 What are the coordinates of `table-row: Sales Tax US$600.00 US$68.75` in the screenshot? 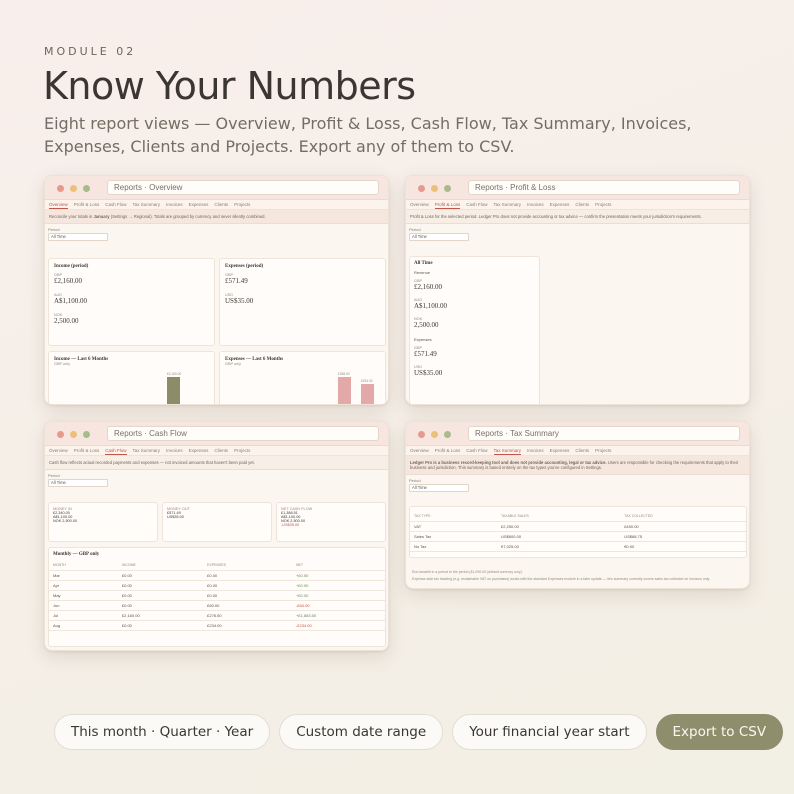 It's located at (578, 536).